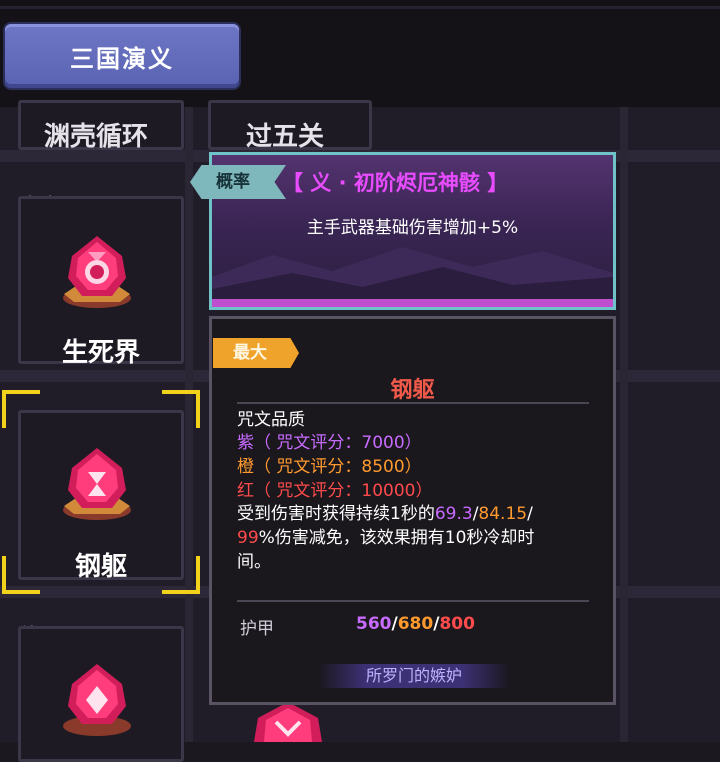 The height and width of the screenshot is (762, 720). I want to click on set-name: 所罗门的嫉妒, so click(414, 676).